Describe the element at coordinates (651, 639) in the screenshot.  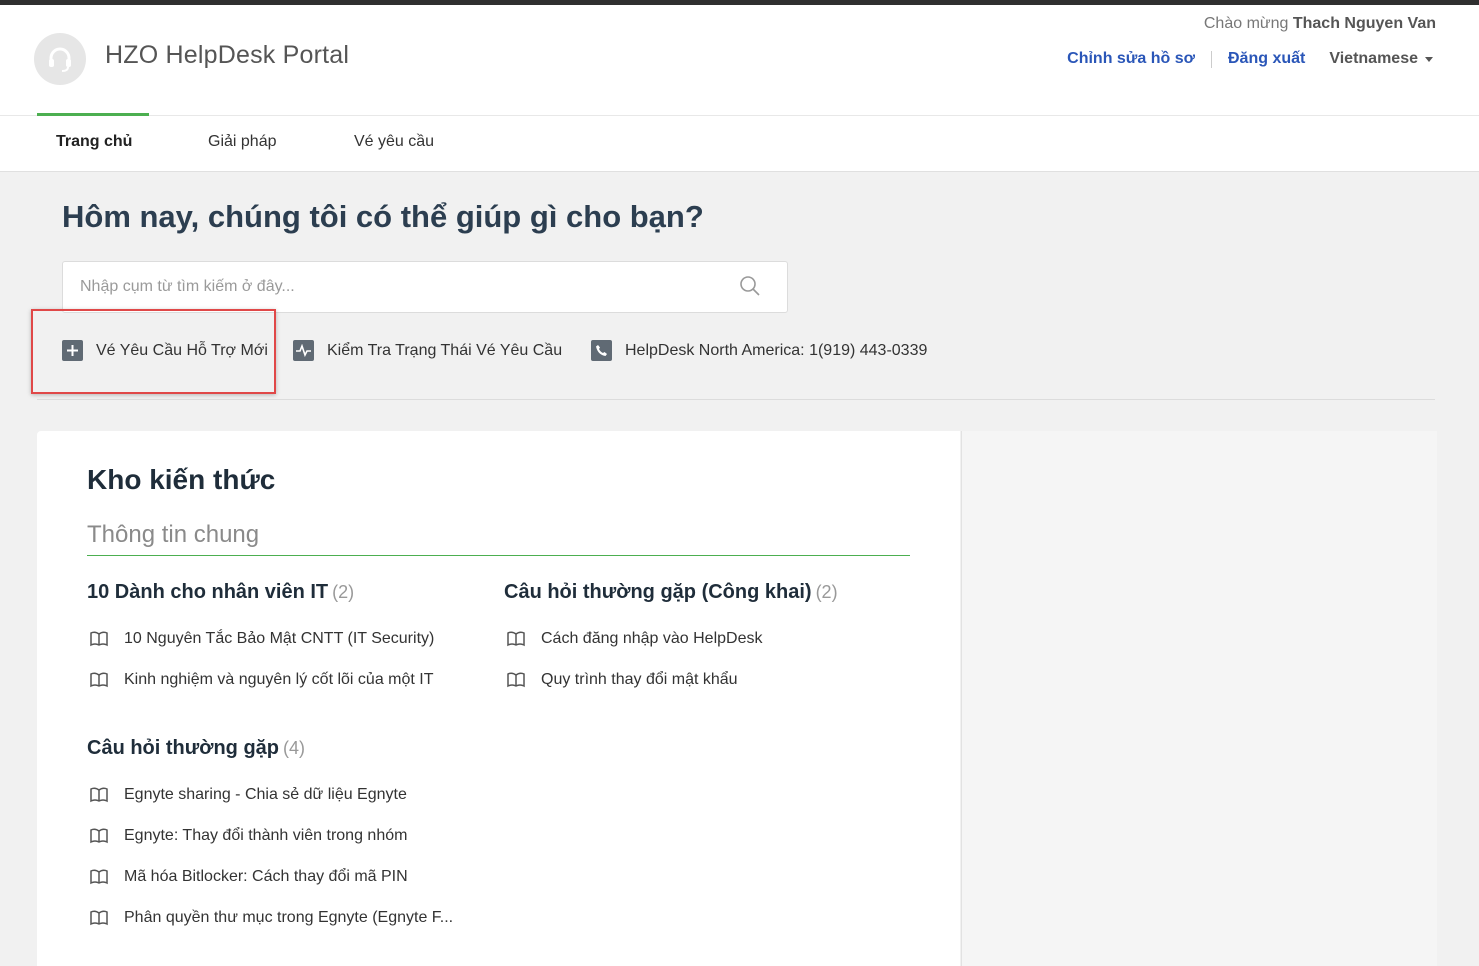
I see `article-link: Cách đăng nhập vào HelpDesk` at that location.